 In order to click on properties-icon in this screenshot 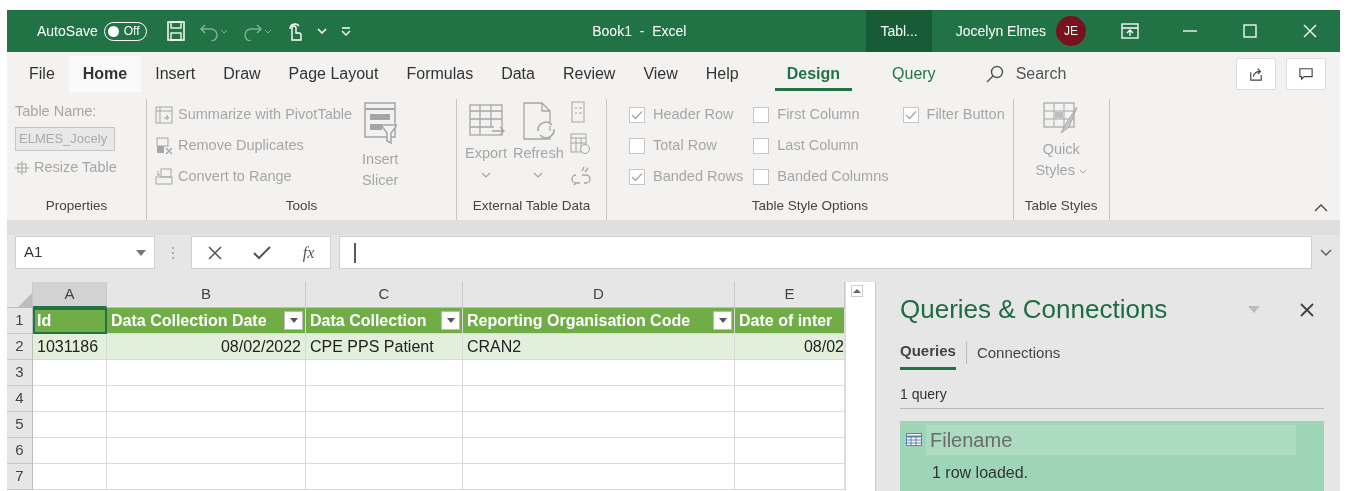, I will do `click(577, 112)`.